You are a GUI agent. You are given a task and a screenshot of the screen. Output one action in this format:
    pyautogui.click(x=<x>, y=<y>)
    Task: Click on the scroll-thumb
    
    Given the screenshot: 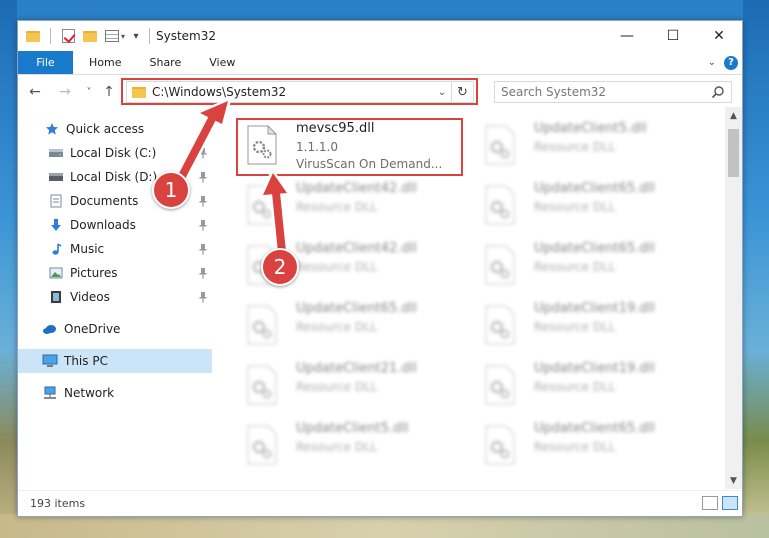 What is the action you would take?
    pyautogui.click(x=733, y=153)
    